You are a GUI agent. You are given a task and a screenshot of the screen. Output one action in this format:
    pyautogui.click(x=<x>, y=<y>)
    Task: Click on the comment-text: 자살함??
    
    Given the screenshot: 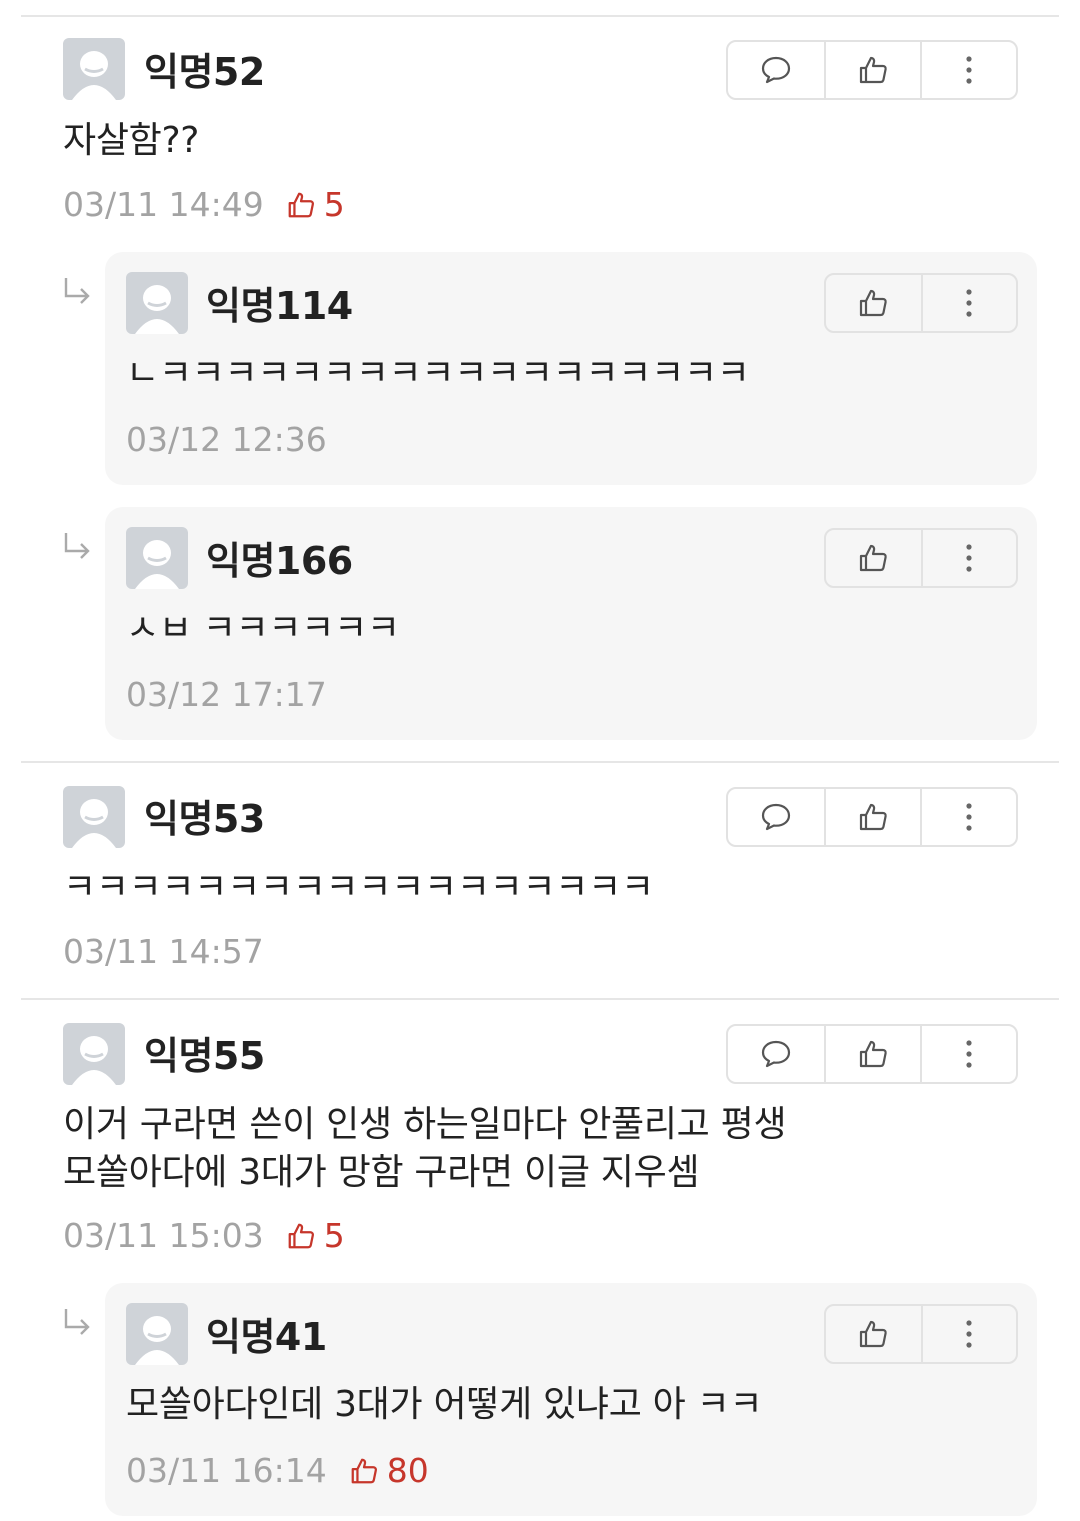 What is the action you would take?
    pyautogui.click(x=131, y=140)
    